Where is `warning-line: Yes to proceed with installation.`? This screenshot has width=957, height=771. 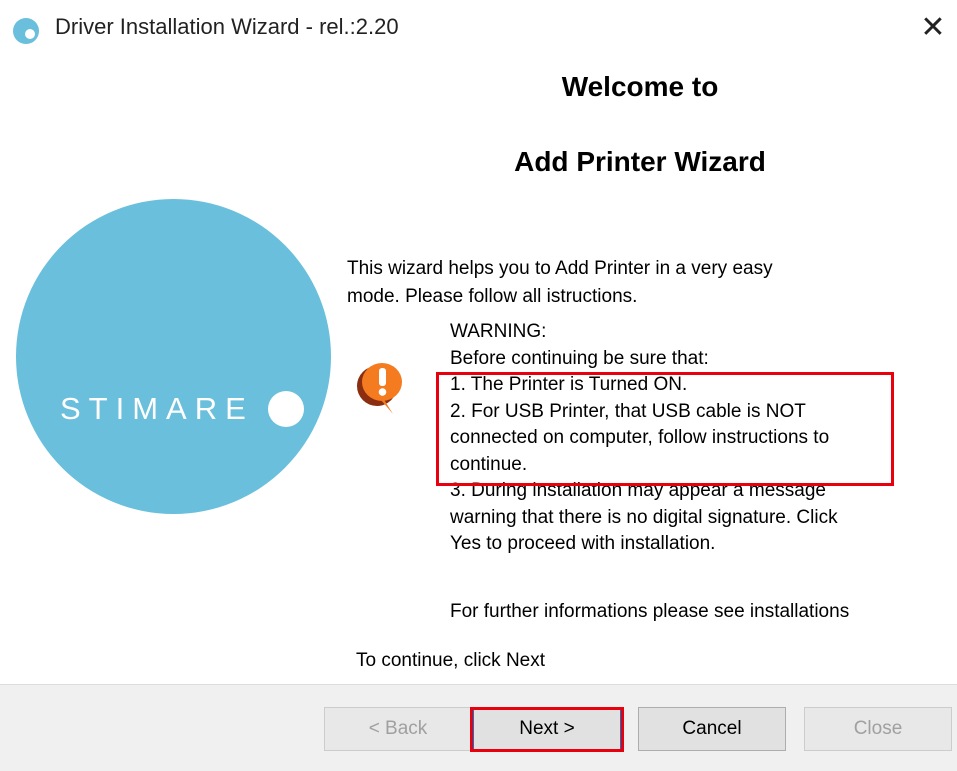 warning-line: Yes to proceed with installation. is located at coordinates (583, 543).